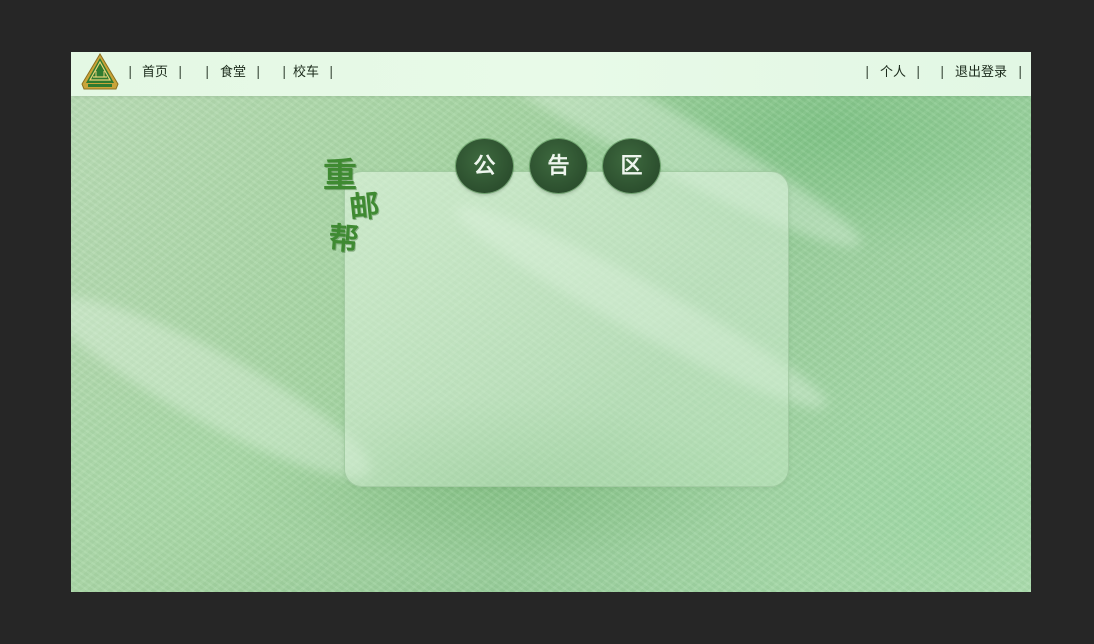 Image resolution: width=1094 pixels, height=644 pixels. What do you see at coordinates (981, 74) in the screenshot?
I see `nav-logout-link: 退出登录` at bounding box center [981, 74].